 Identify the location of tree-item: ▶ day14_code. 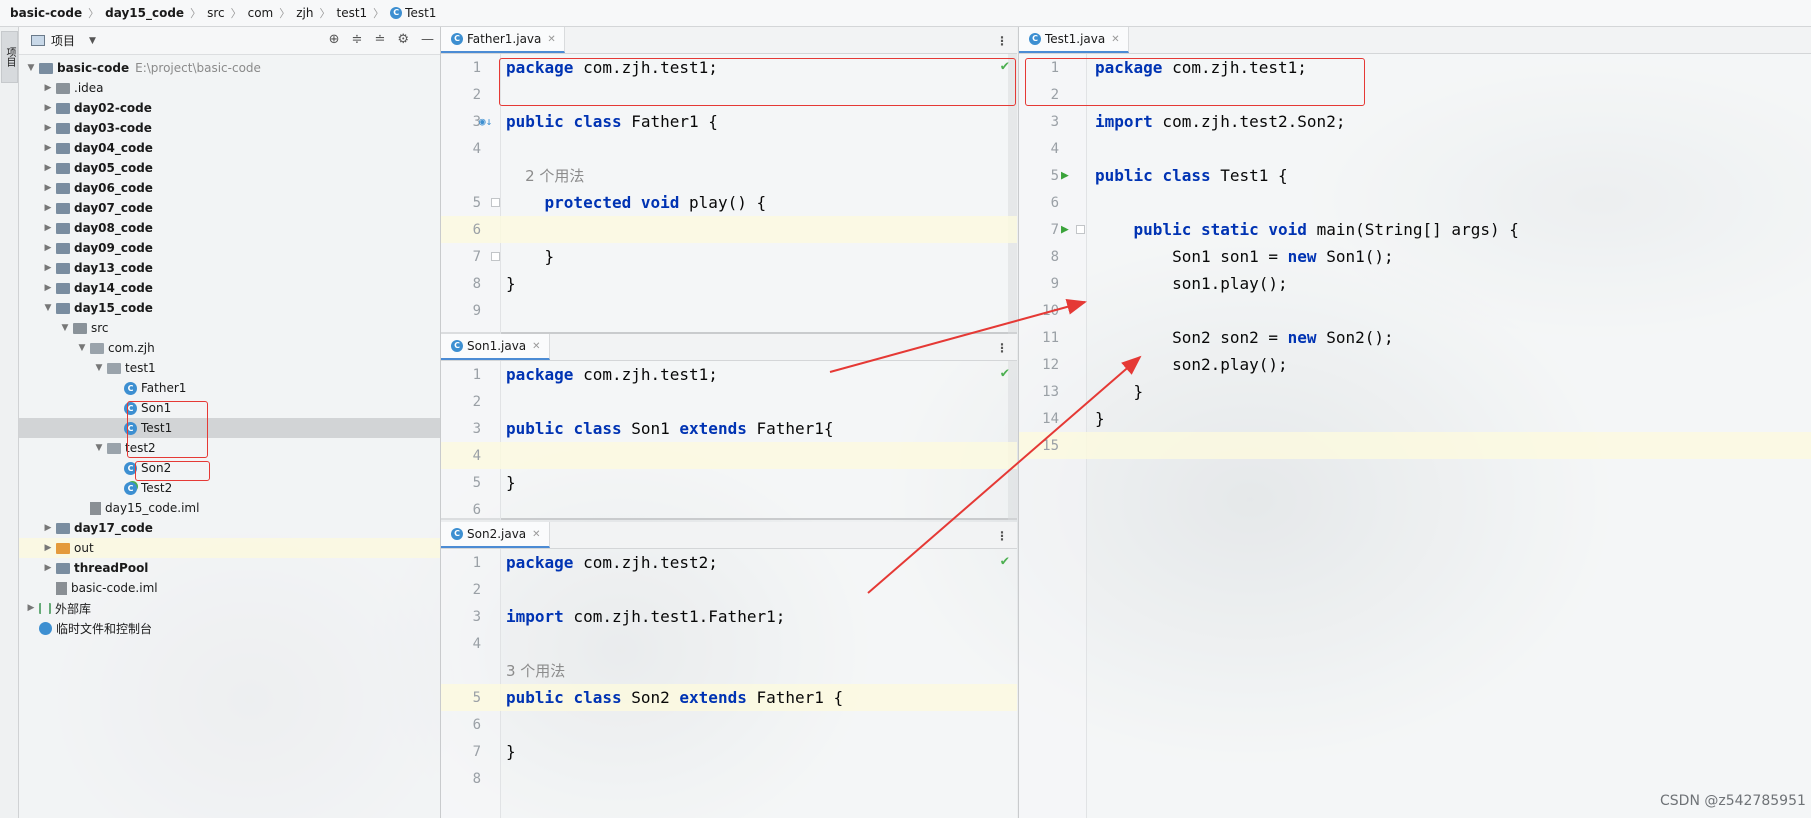
(229, 288).